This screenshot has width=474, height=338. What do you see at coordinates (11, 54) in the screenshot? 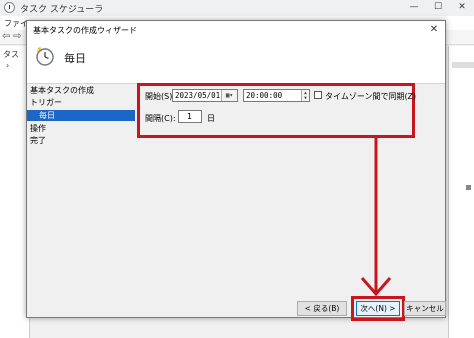
I see `tree-item-task-scheduler: タス` at bounding box center [11, 54].